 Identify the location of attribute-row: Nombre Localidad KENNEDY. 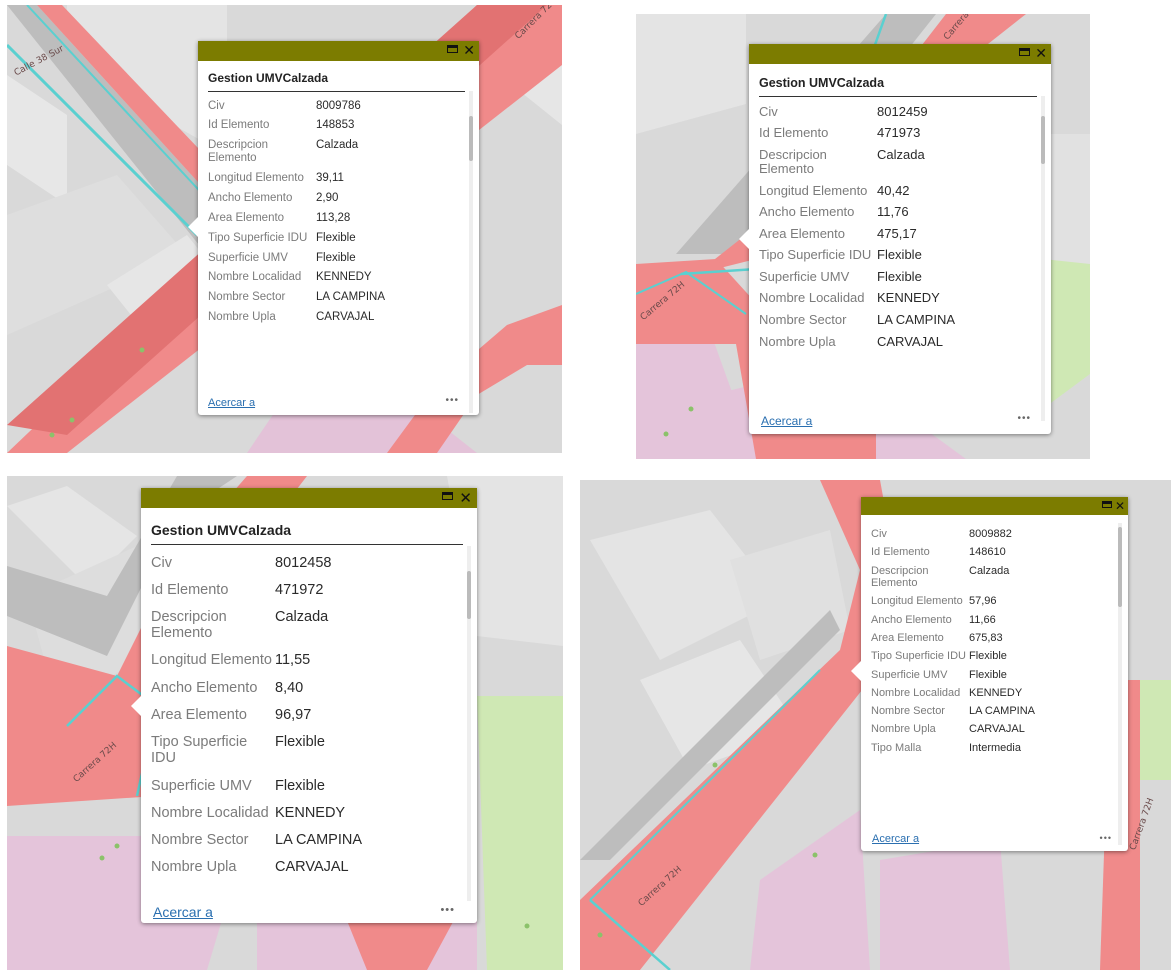
(307, 812).